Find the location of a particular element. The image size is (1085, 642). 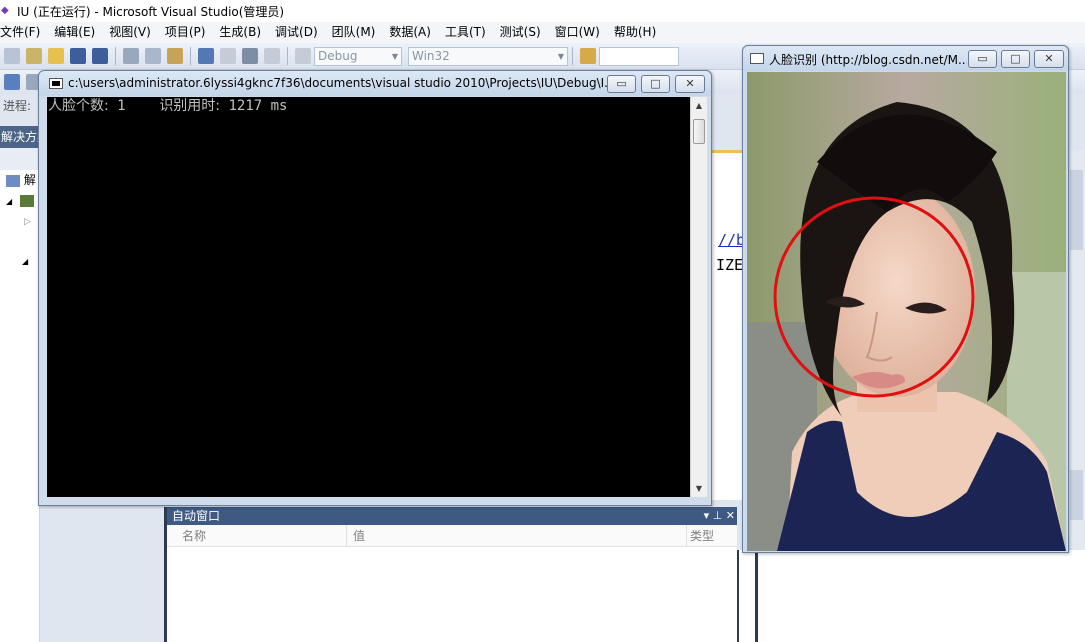

solution-tree-folder: ▷ is located at coordinates (19, 220).